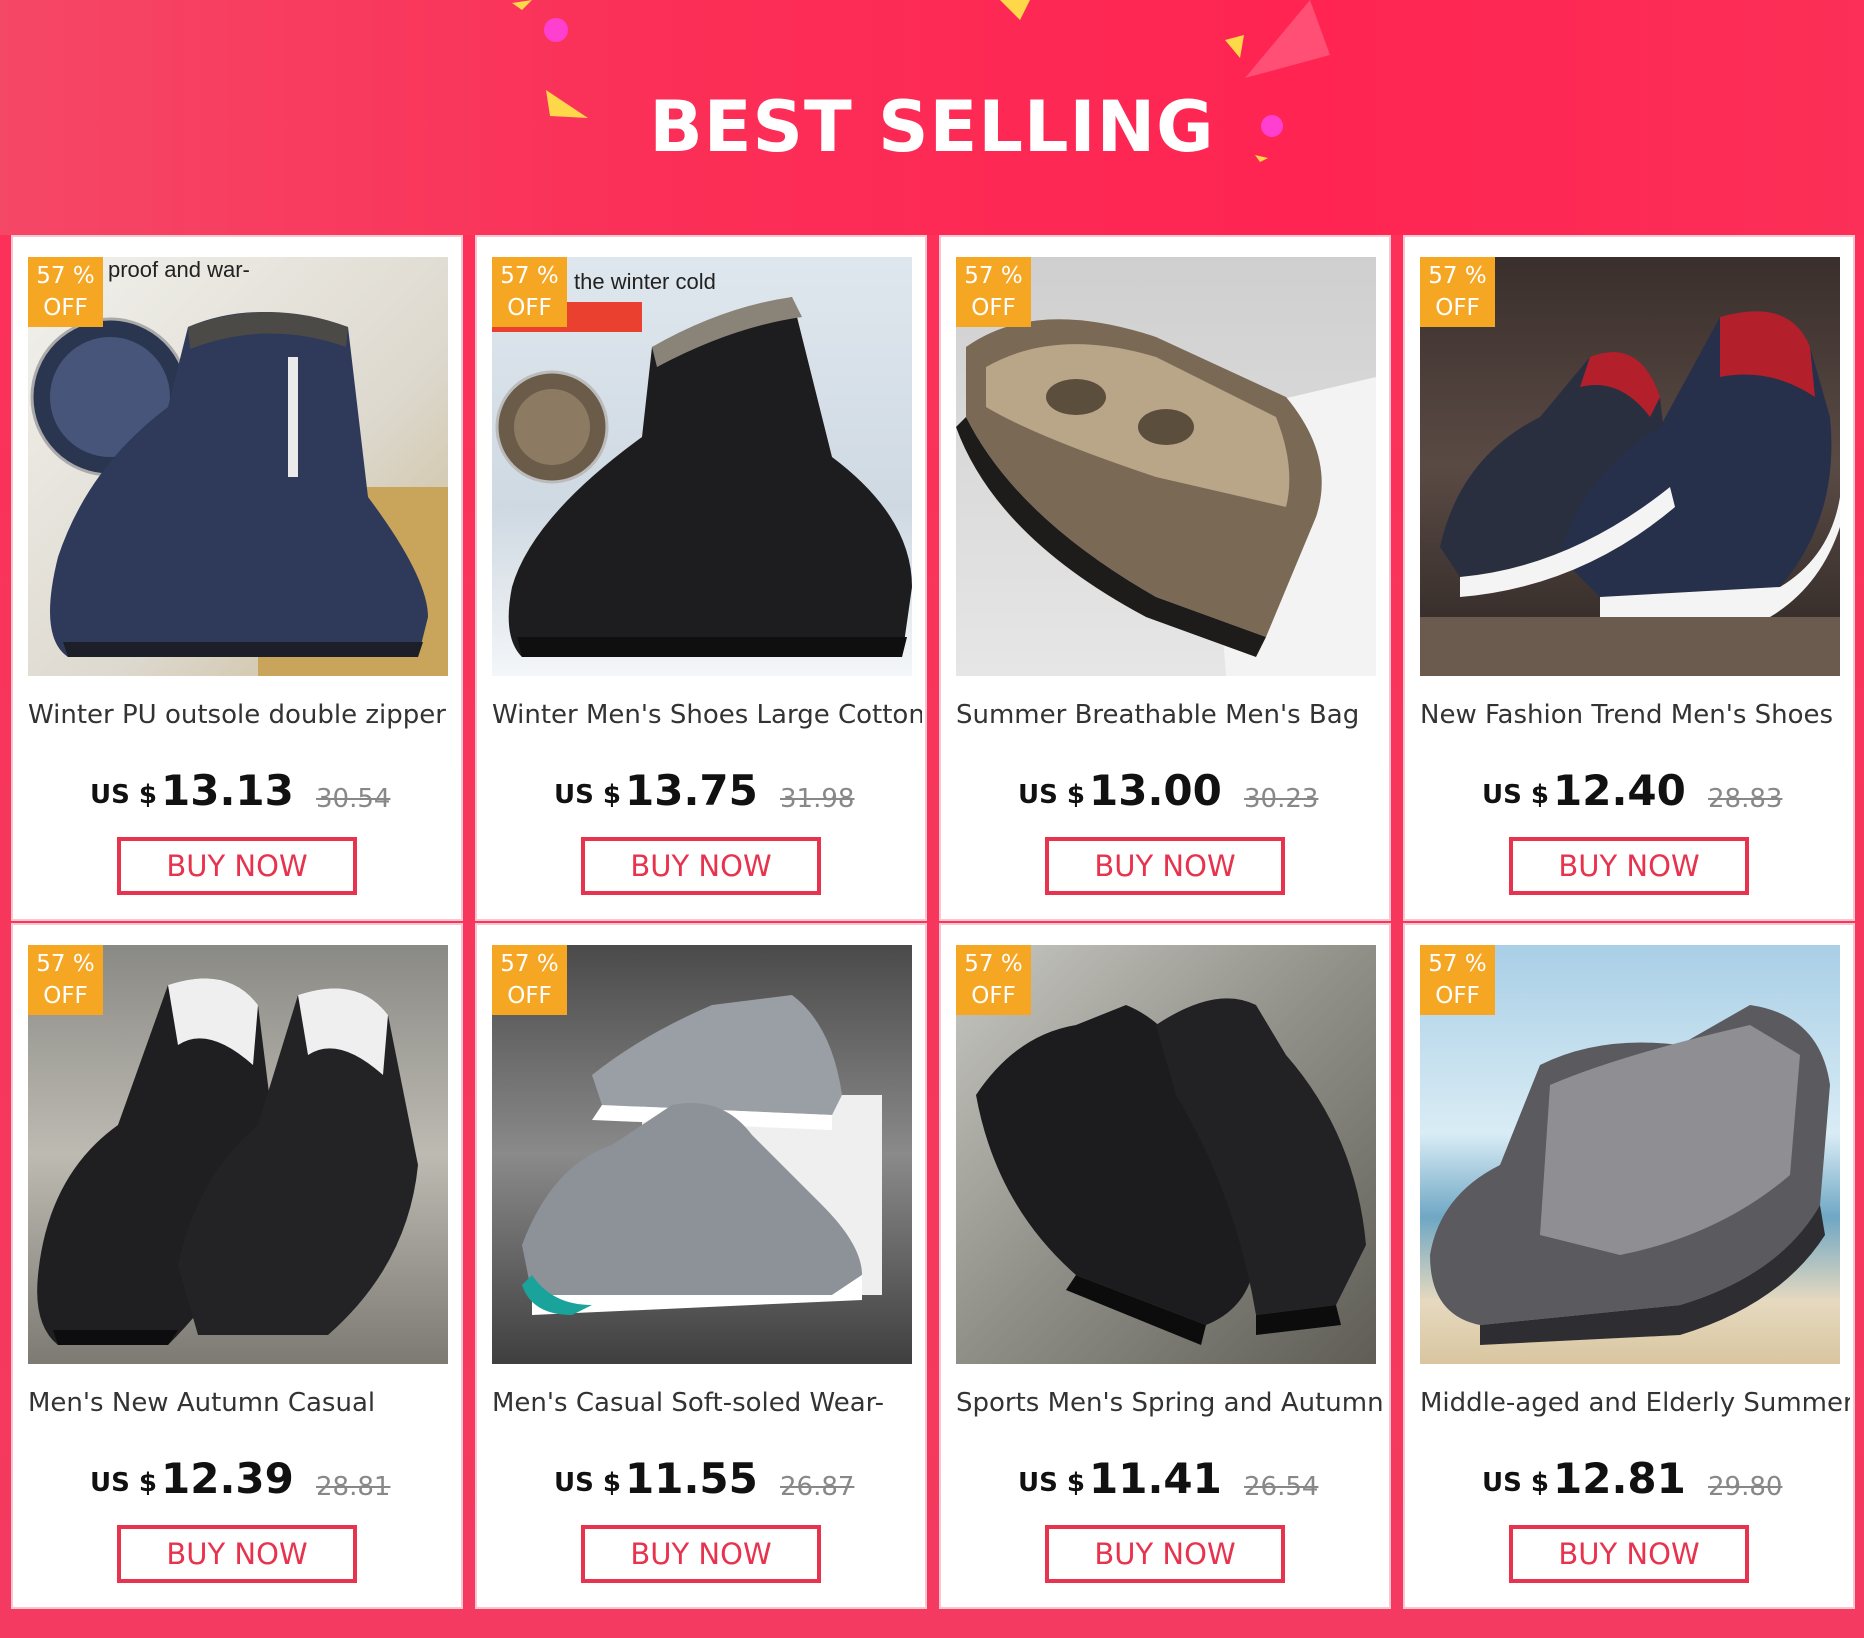 Image resolution: width=1864 pixels, height=1638 pixels. I want to click on price-row: US $ 13.00 30.23, so click(1167, 792).